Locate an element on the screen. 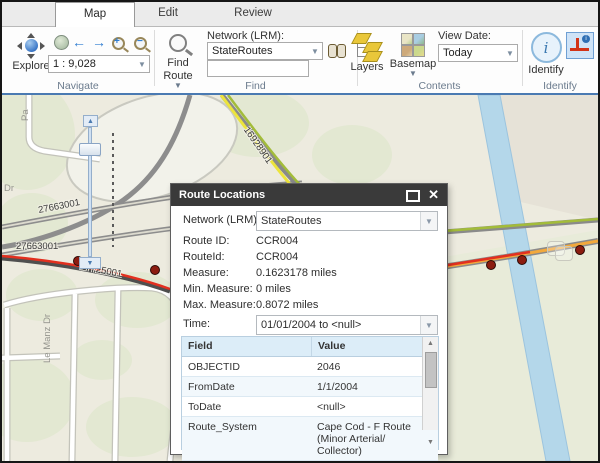  map-scale-combobox: 1 : 9,028 ▼ is located at coordinates (99, 64).